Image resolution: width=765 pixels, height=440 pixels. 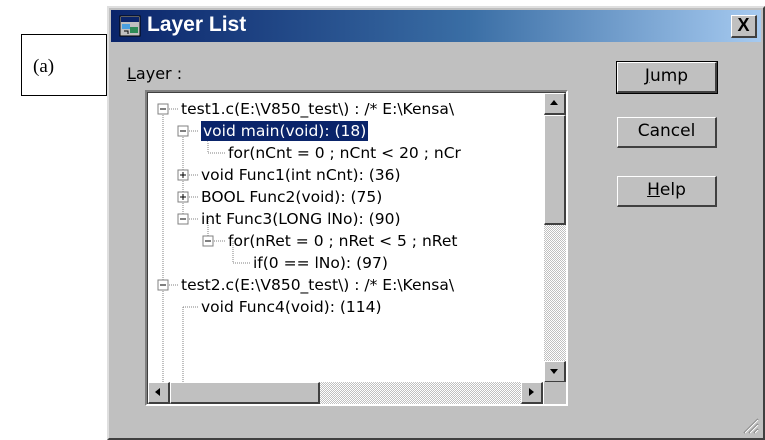 I want to click on scroll-up-arrow-icon, so click(x=555, y=104).